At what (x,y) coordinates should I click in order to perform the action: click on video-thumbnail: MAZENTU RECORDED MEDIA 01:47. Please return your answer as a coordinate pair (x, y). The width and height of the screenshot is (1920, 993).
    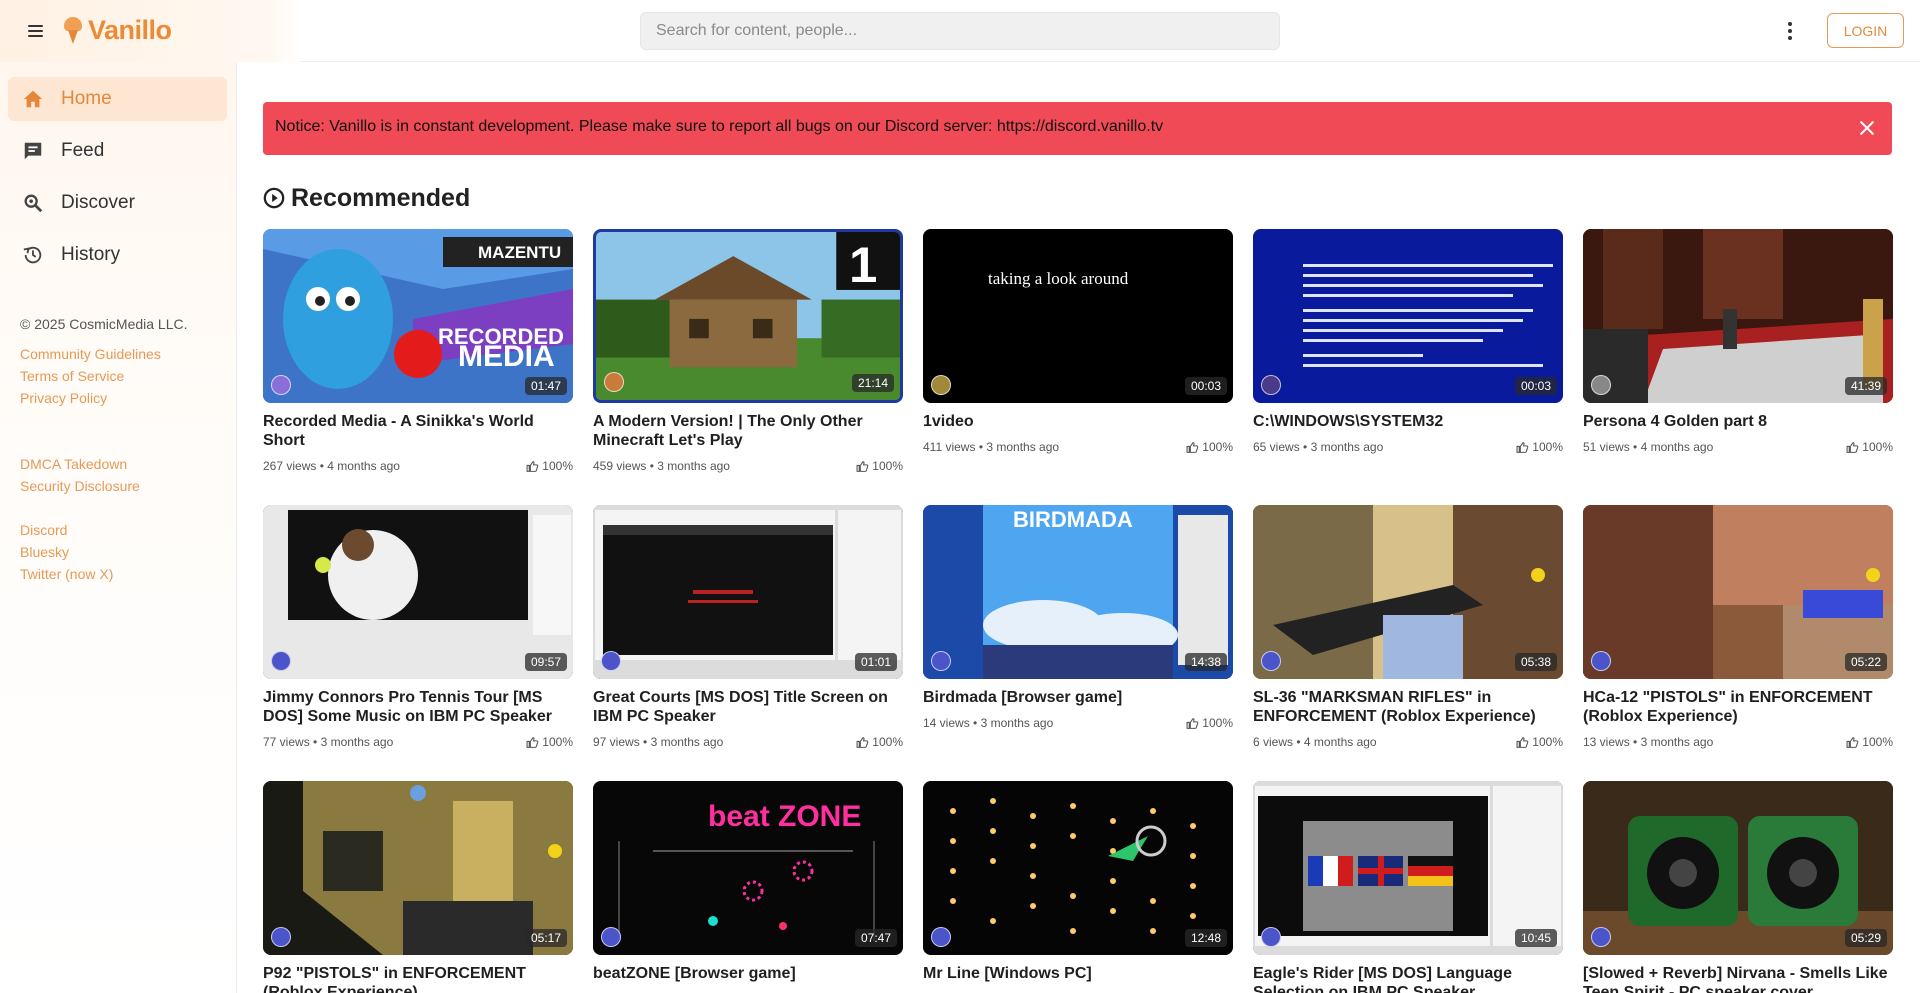
    Looking at the image, I should click on (418, 316).